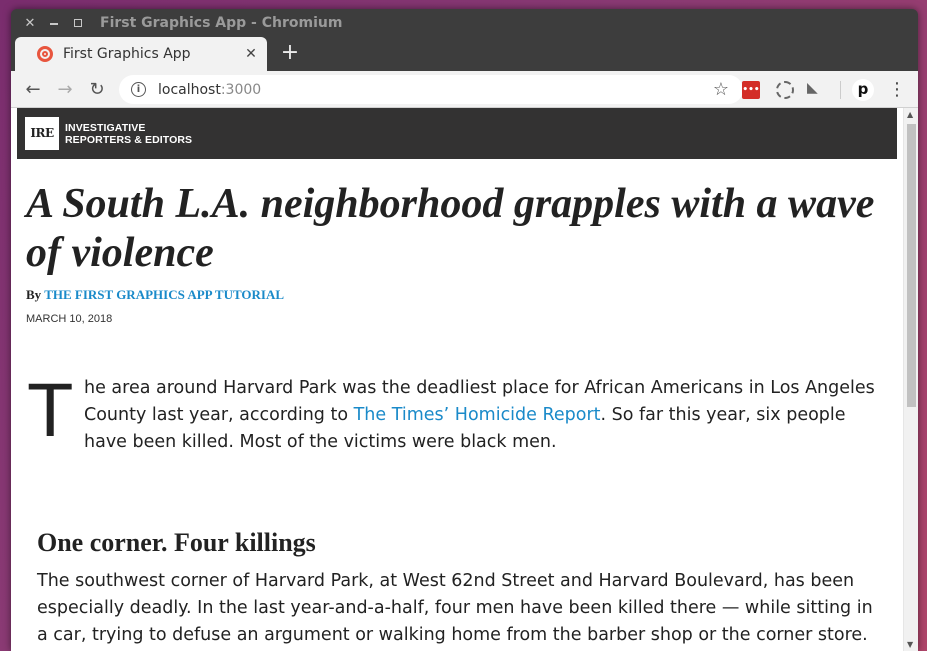  I want to click on url-host: localhost, so click(189, 89).